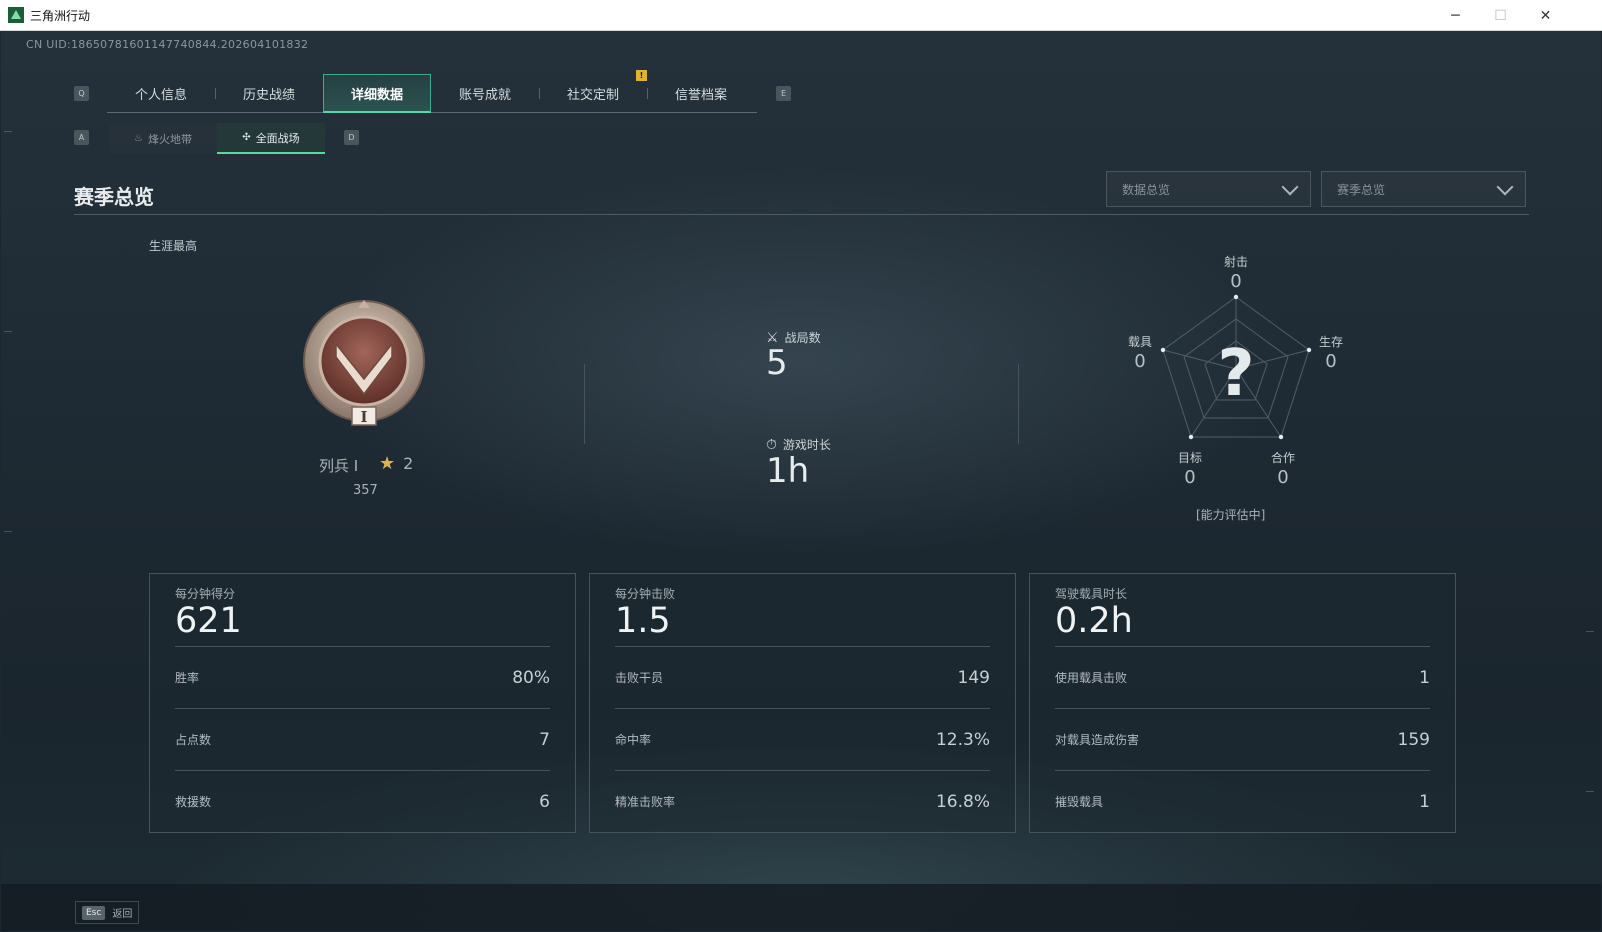 This screenshot has height=932, width=1602. I want to click on stat-row-value: 16.8%, so click(962, 801).